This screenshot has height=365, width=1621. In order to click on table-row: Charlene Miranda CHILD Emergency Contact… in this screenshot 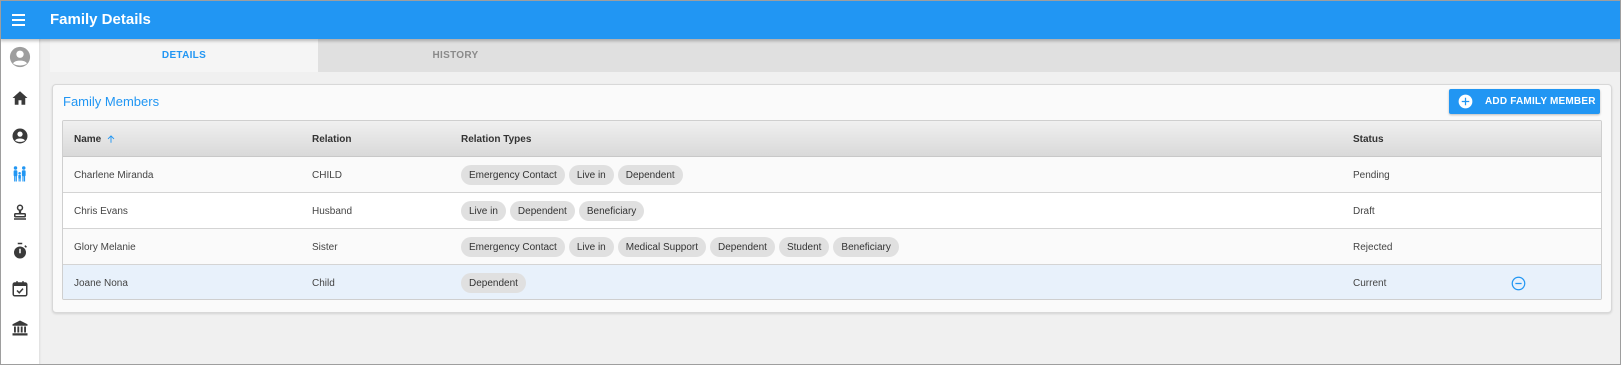, I will do `click(832, 175)`.